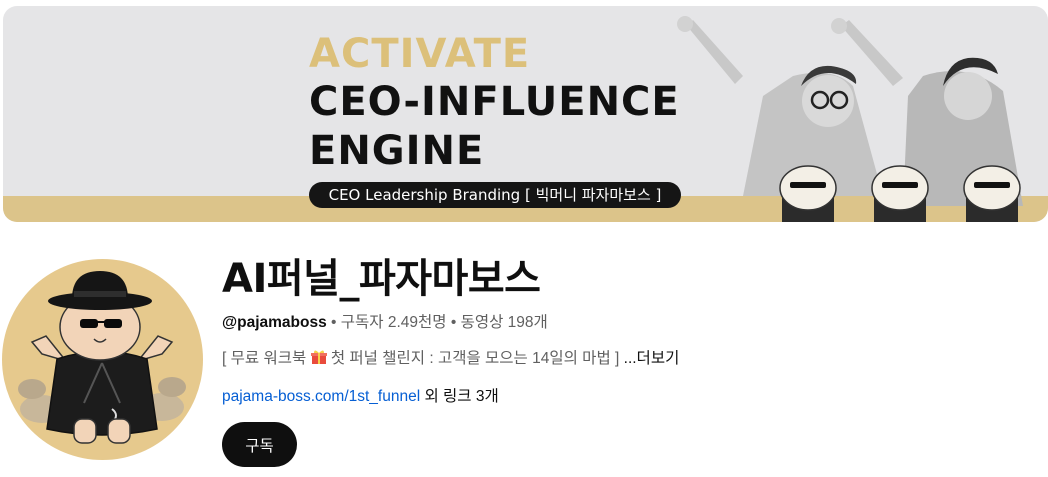  Describe the element at coordinates (495, 195) in the screenshot. I see `banner-tagline-pill: CEO Leadership Branding [ 빅머니 파자마보스 ]` at that location.